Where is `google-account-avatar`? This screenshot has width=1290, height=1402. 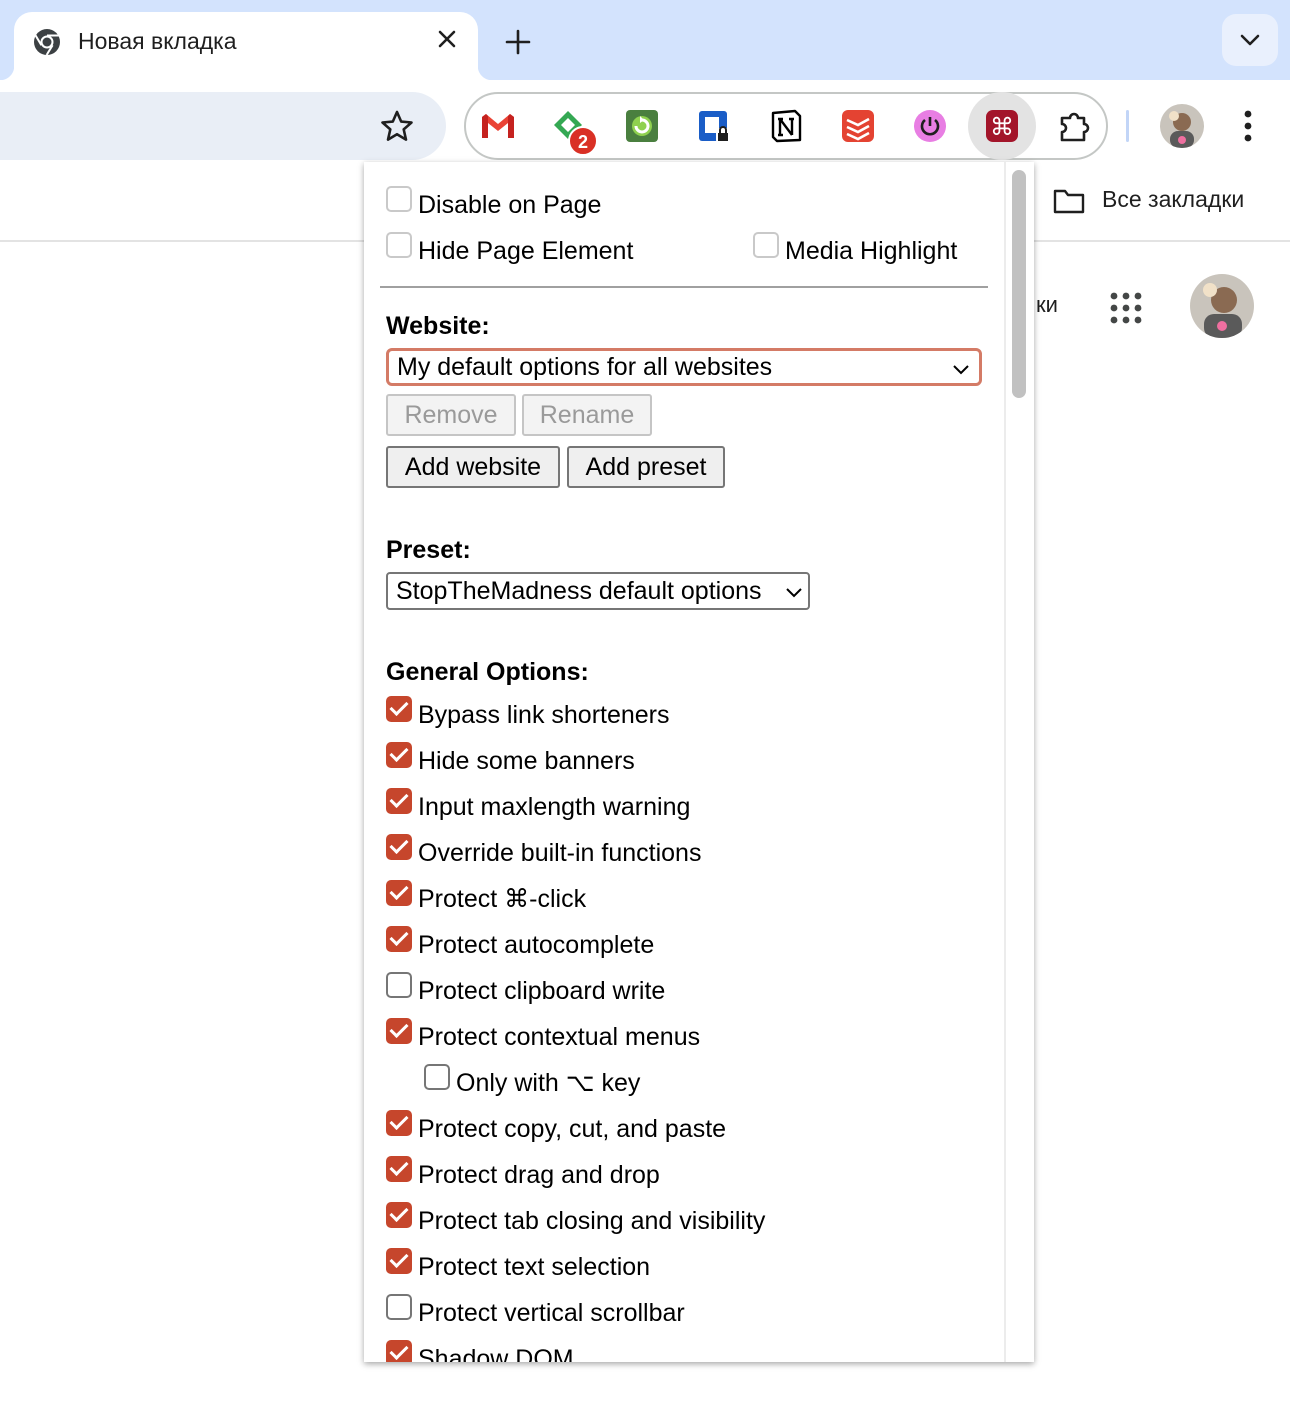
google-account-avatar is located at coordinates (1222, 306).